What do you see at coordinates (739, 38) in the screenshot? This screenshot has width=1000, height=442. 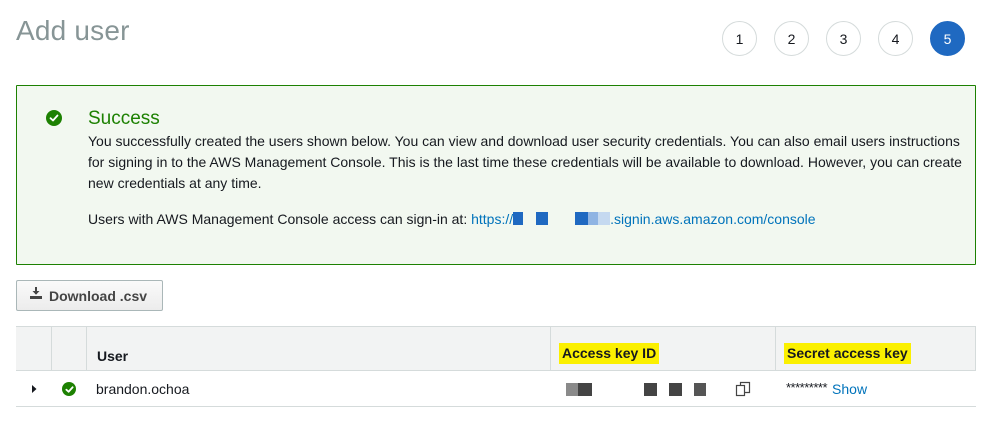 I see `step-1: 1` at bounding box center [739, 38].